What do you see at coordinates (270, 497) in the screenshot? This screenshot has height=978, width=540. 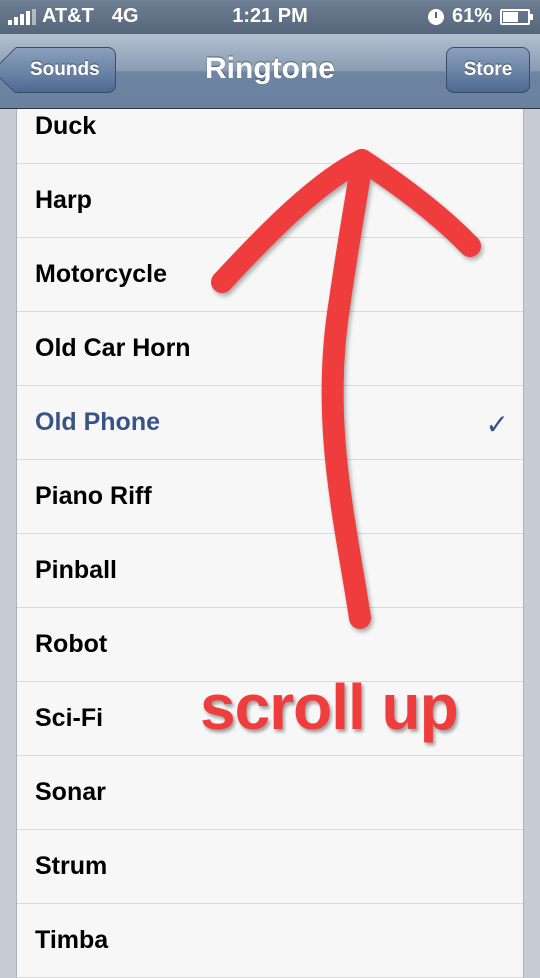 I see `ringtone-row: Piano Riff` at bounding box center [270, 497].